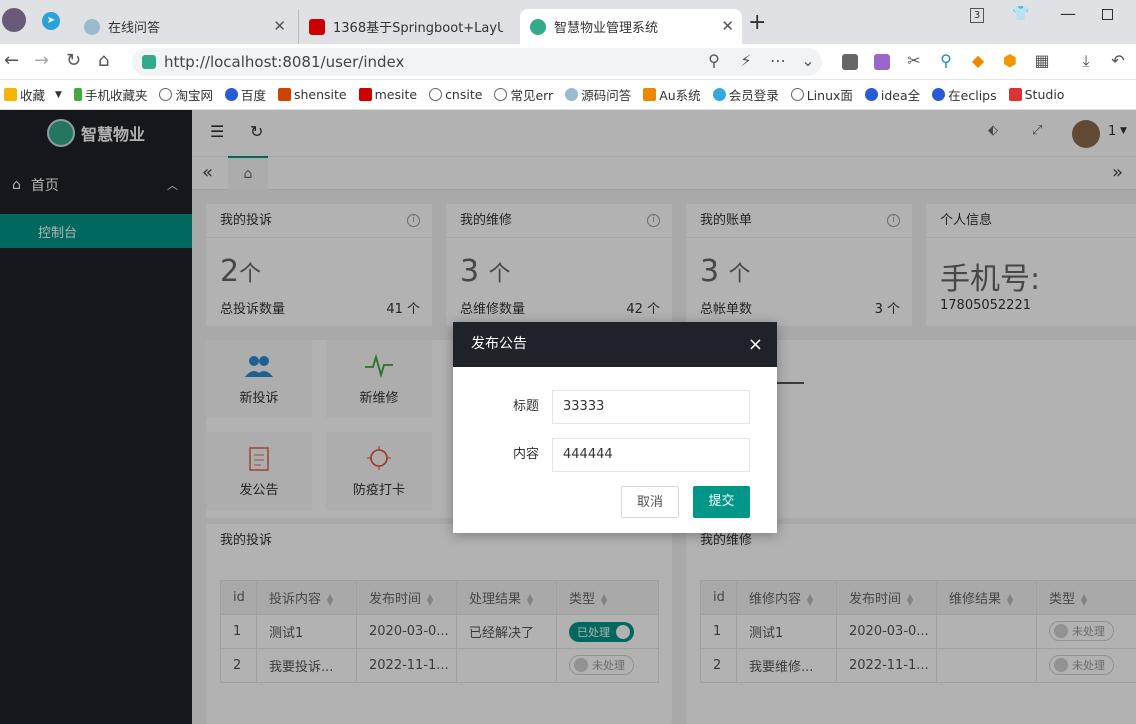  Describe the element at coordinates (1010, 61) in the screenshot. I see `shield-ext-icon: ⬢` at that location.